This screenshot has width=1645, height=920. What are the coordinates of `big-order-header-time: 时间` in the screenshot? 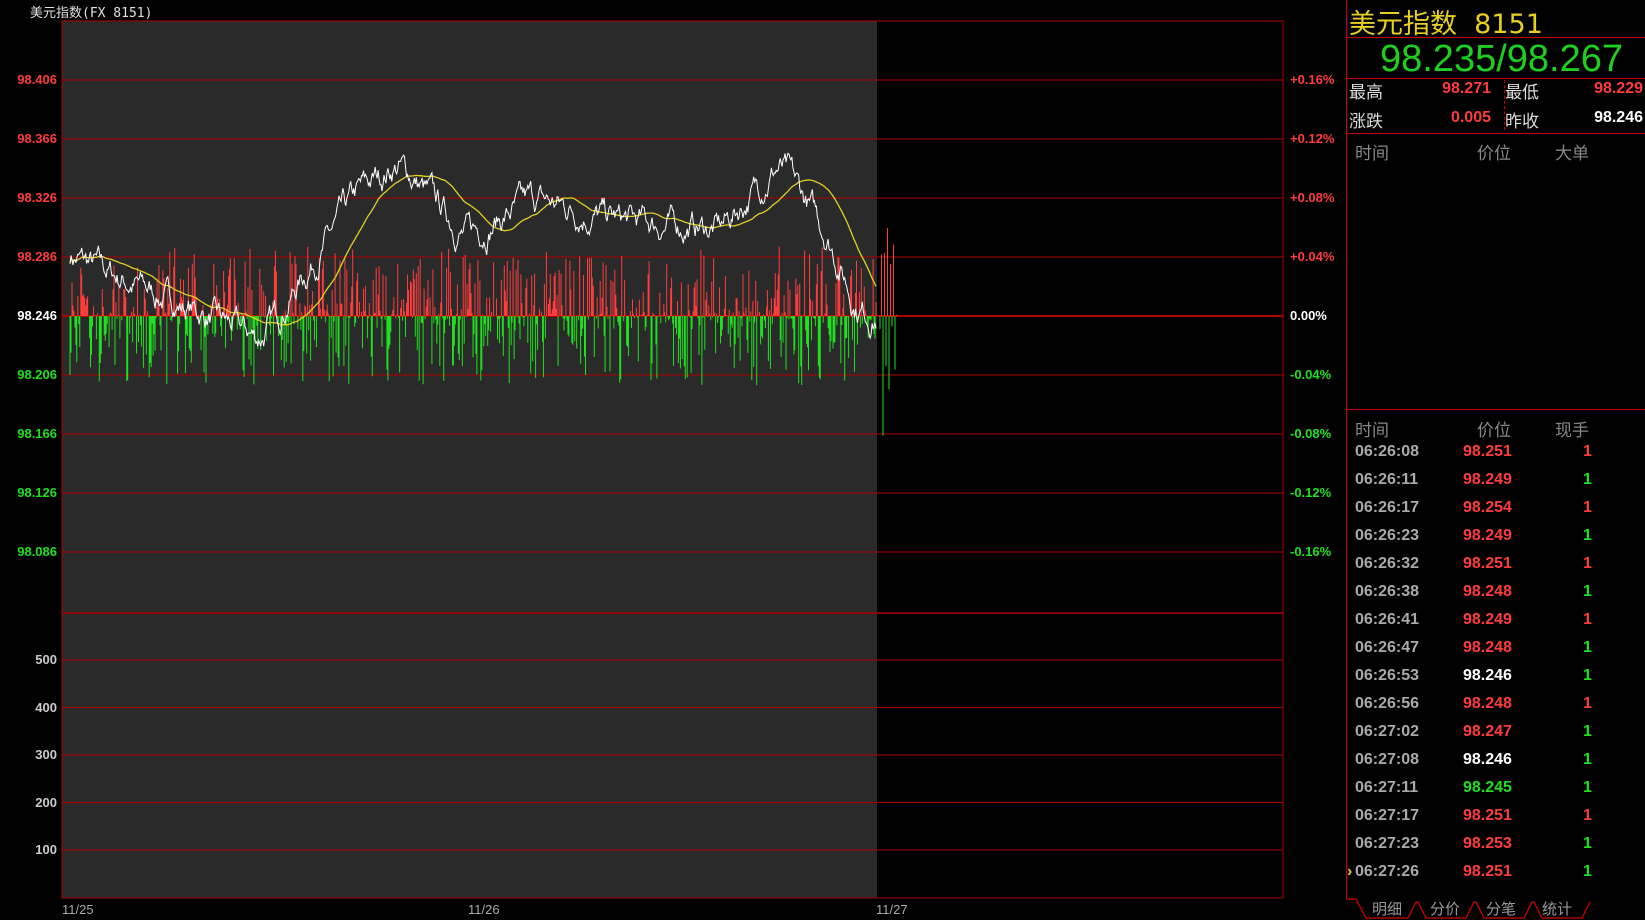 It's located at (1372, 154).